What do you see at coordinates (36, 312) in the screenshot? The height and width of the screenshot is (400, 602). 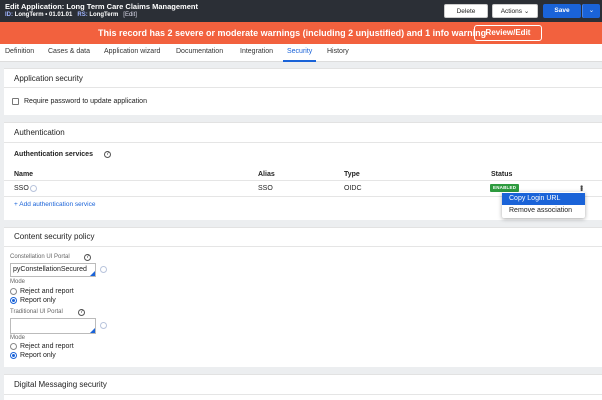 I see `traditional-portal-label: Traditional UI Portal` at bounding box center [36, 312].